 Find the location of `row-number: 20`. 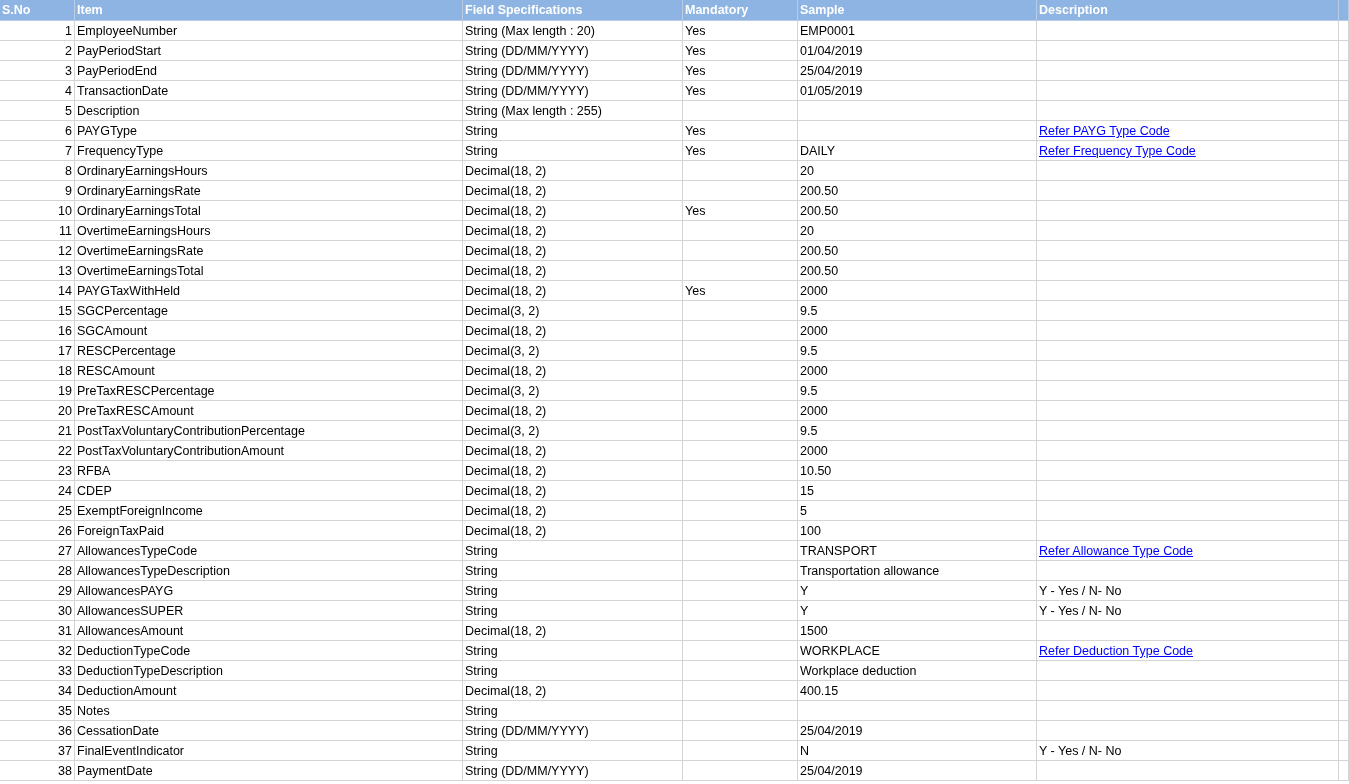

row-number: 20 is located at coordinates (37, 411).